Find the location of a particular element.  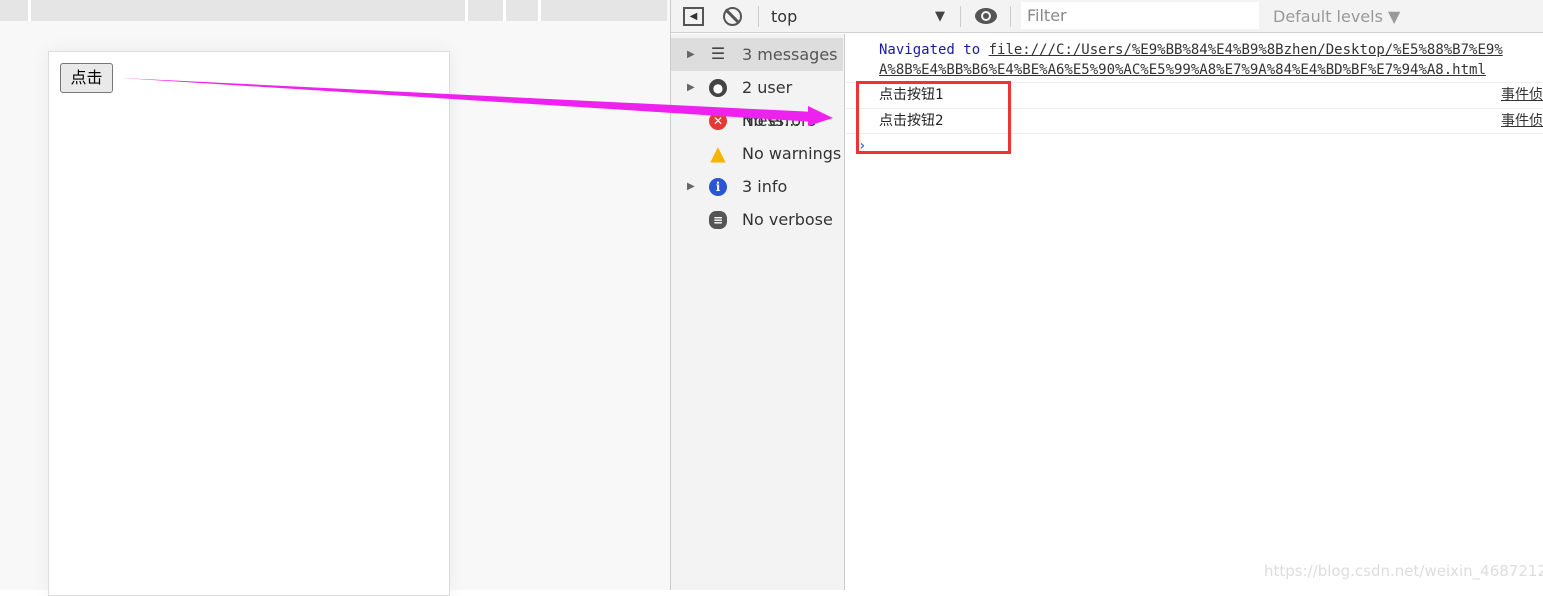

annotation-arrow is located at coordinates (477, 102).